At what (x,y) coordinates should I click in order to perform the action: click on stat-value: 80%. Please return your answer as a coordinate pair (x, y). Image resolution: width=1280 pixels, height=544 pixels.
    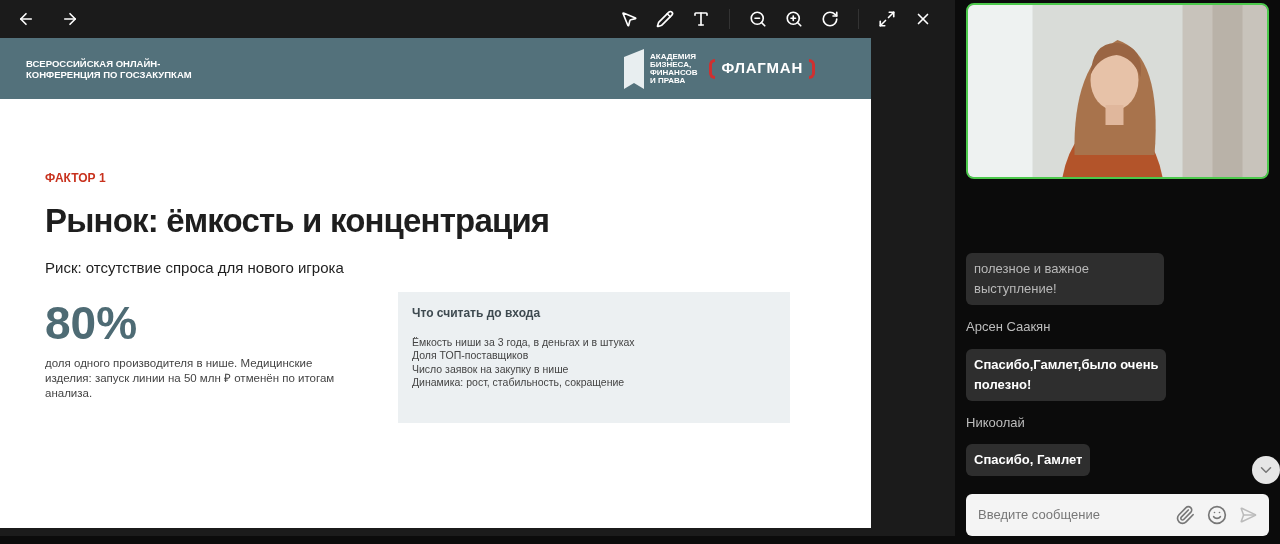
    Looking at the image, I should click on (92, 322).